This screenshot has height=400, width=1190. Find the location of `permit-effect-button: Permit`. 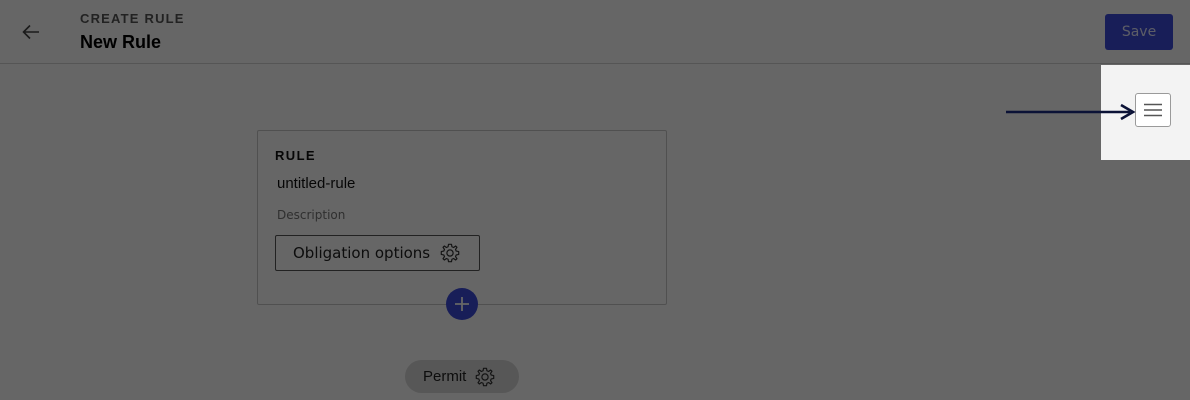

permit-effect-button: Permit is located at coordinates (462, 376).